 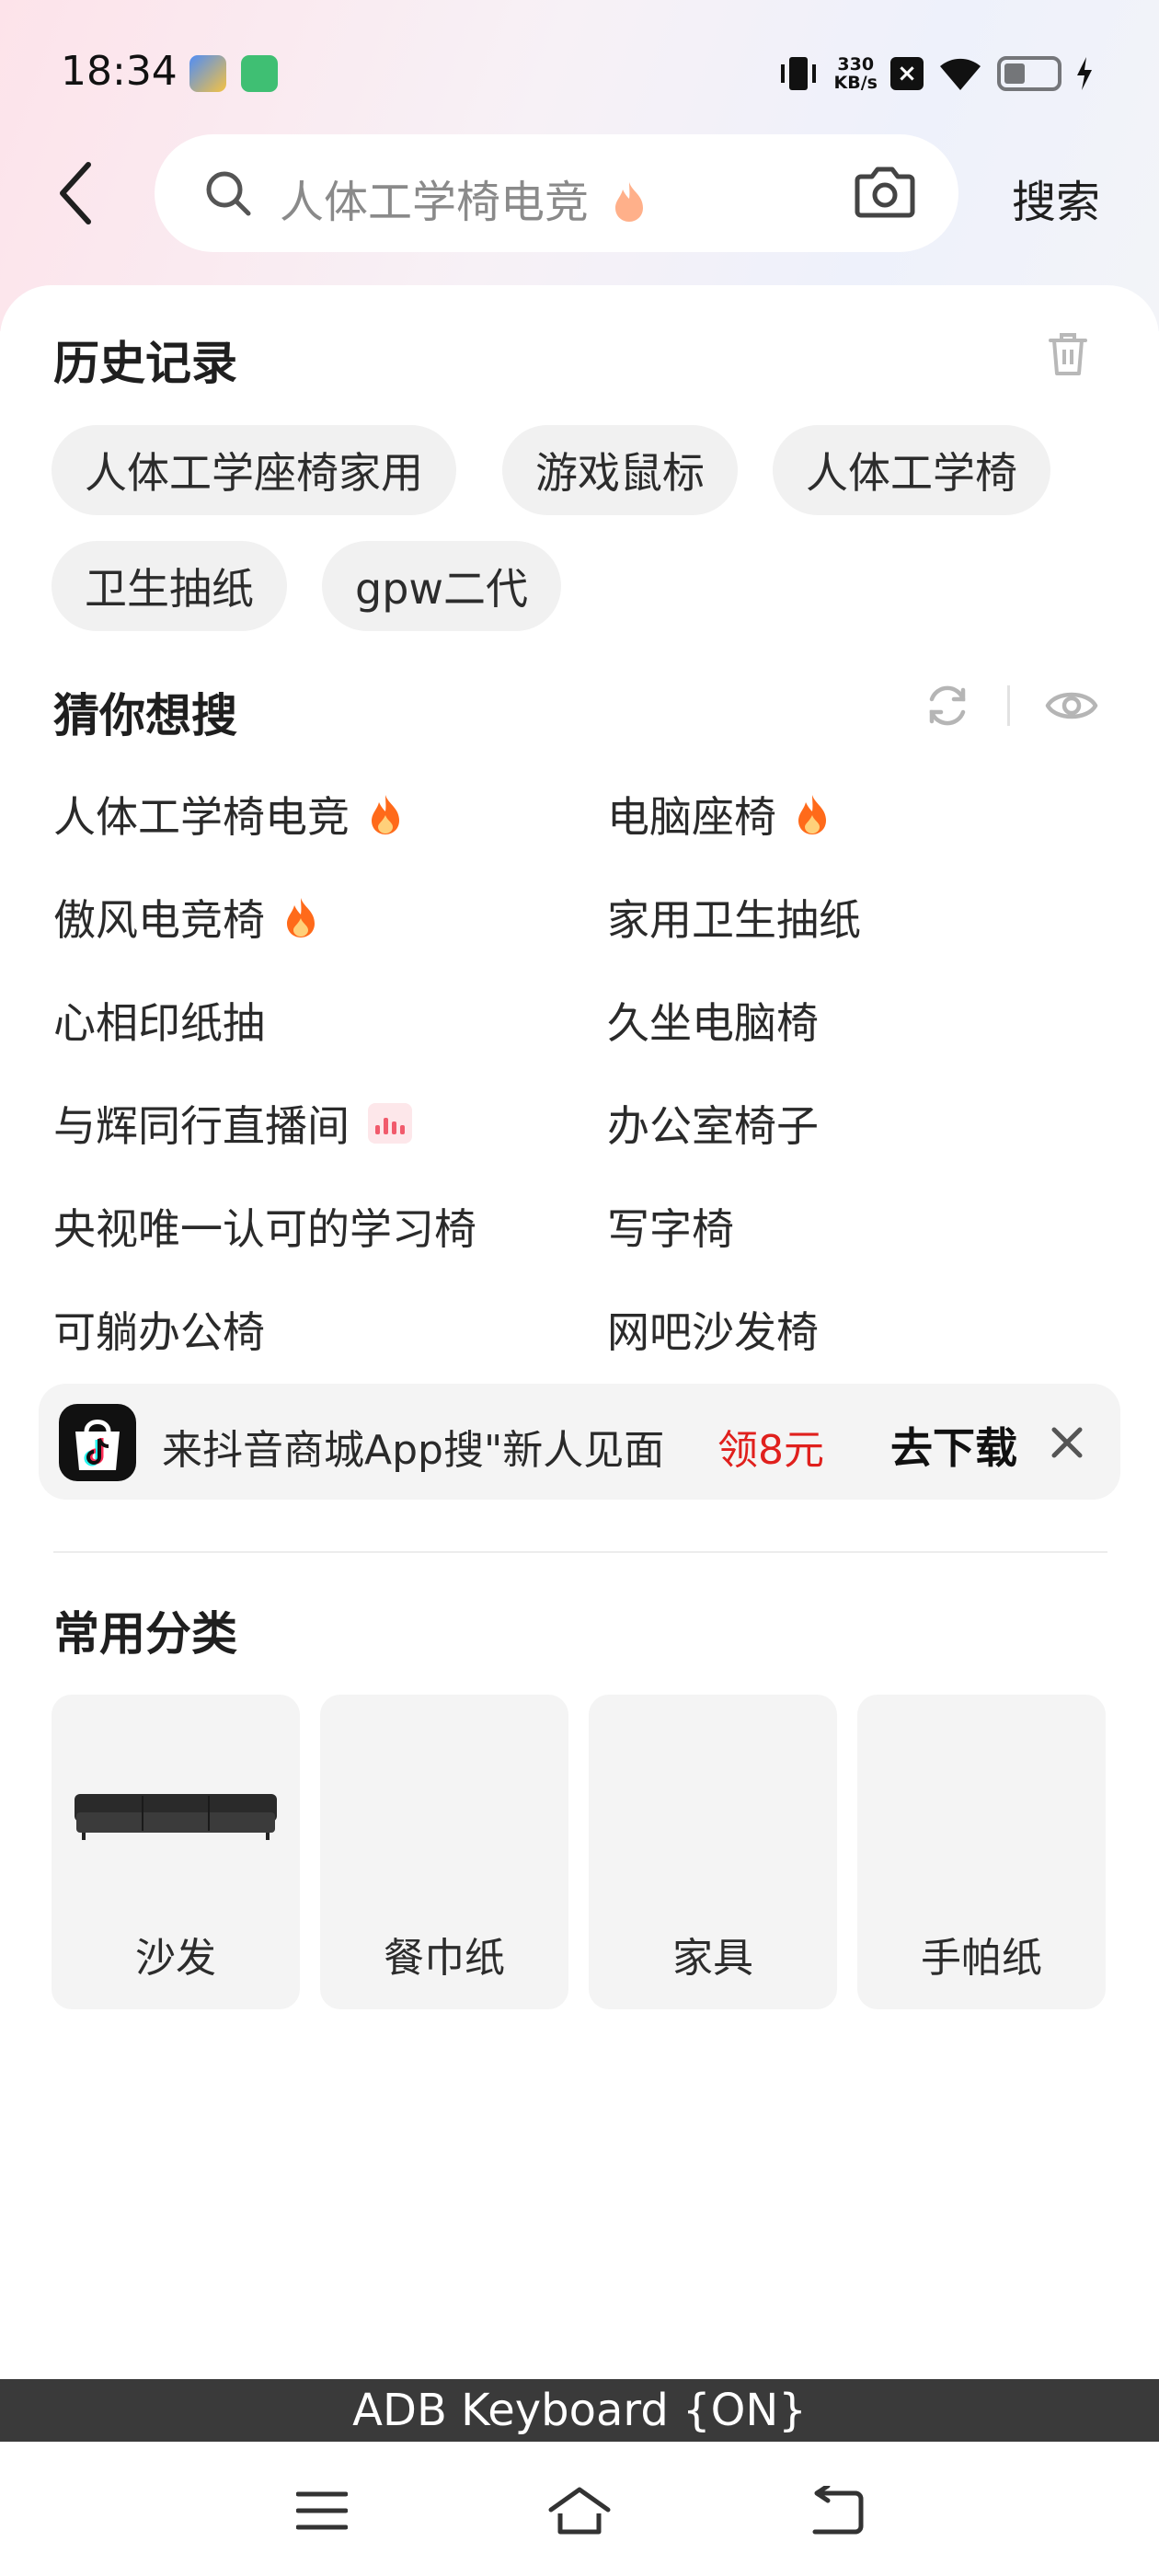 I want to click on history-chip: 卫生抽纸, so click(x=169, y=586).